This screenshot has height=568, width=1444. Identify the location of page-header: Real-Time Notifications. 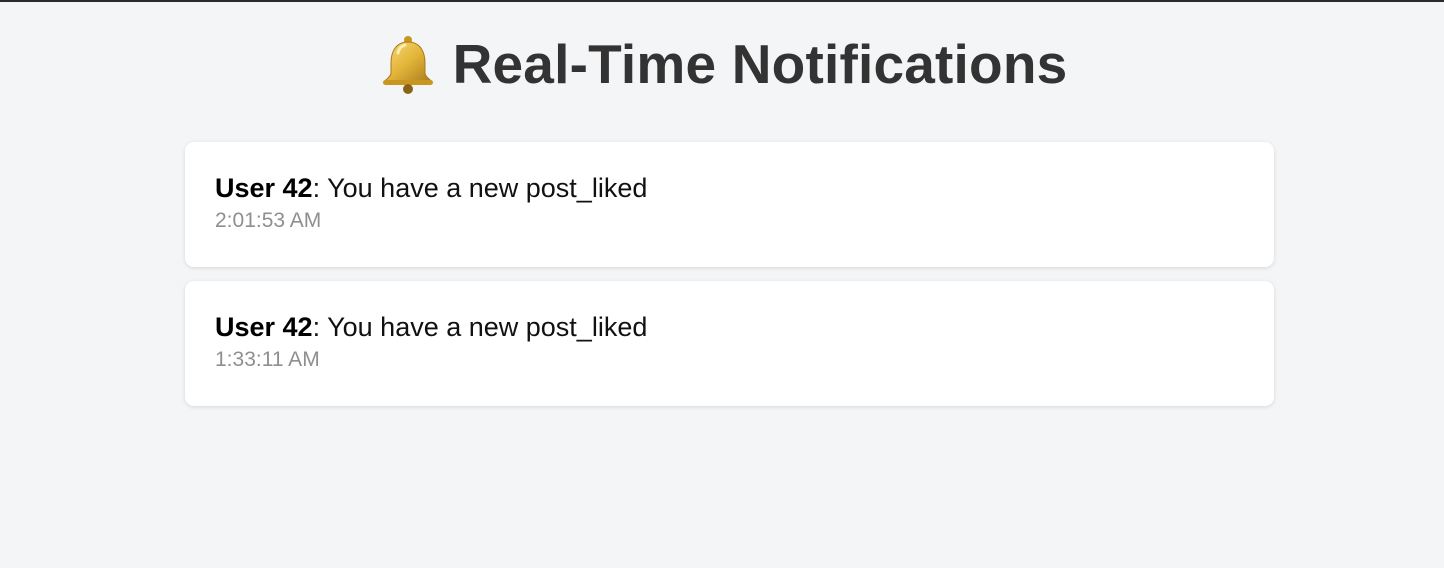
(722, 64).